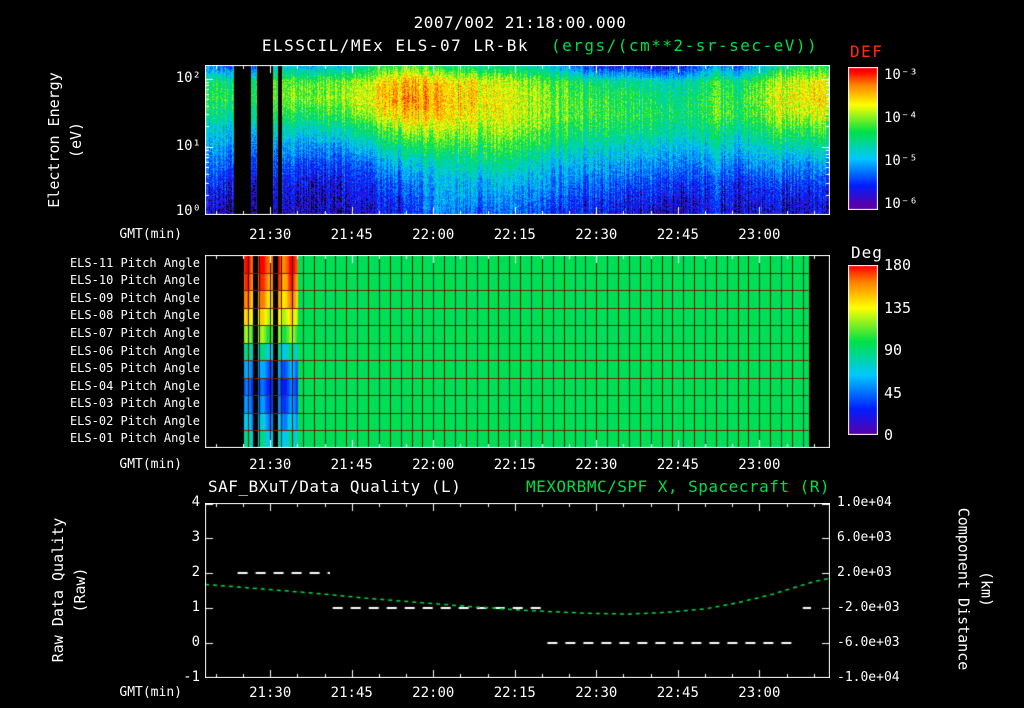 The height and width of the screenshot is (708, 1024). What do you see at coordinates (759, 465) in the screenshot?
I see `x-tick-label-middle: 23:00` at bounding box center [759, 465].